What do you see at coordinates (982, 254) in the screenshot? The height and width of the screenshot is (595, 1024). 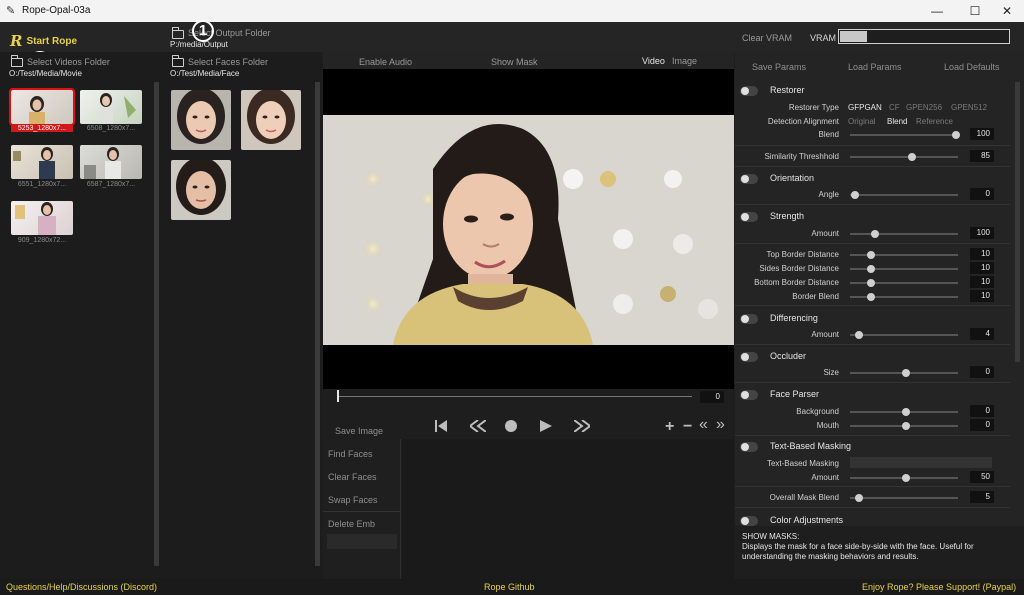 I see `top-border-value: 10` at bounding box center [982, 254].